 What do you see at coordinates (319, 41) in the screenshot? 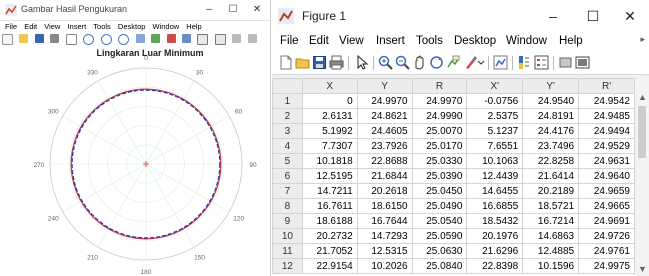
I see `menu-edit: Edit` at bounding box center [319, 41].